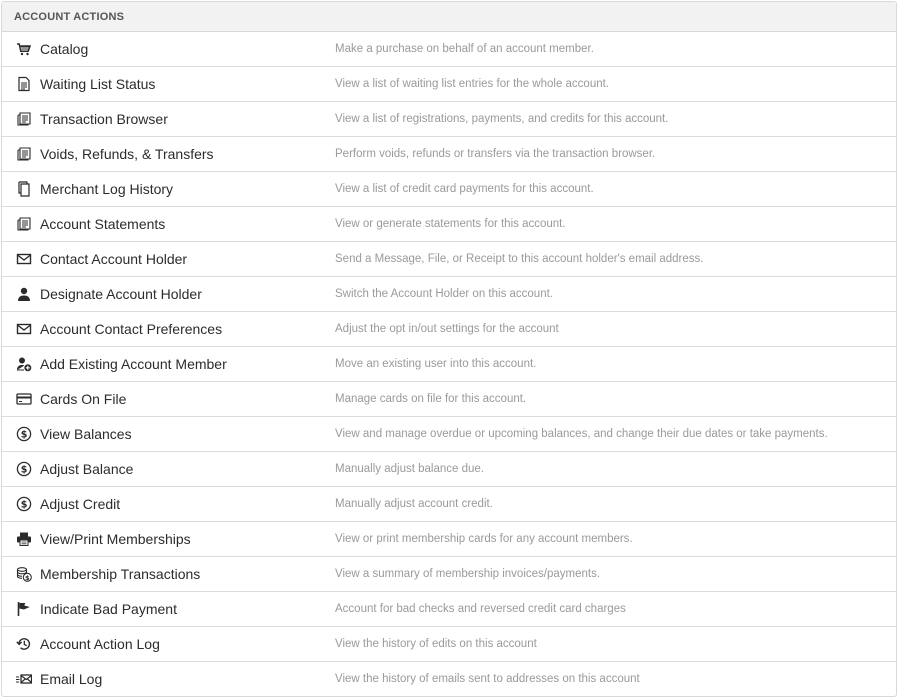 The width and height of the screenshot is (898, 698). I want to click on action-label: View Balances, so click(187, 434).